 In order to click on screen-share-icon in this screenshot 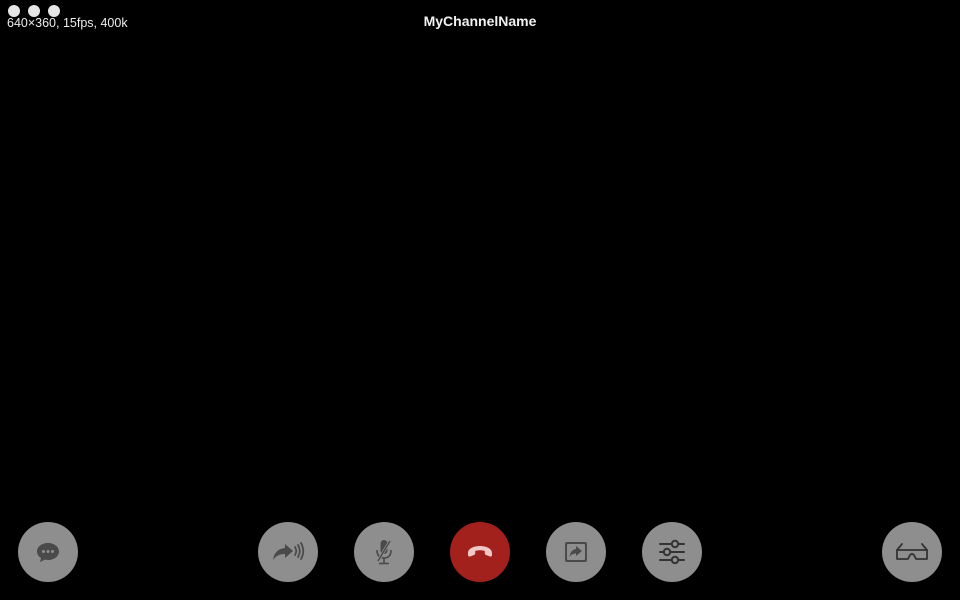, I will do `click(576, 552)`.